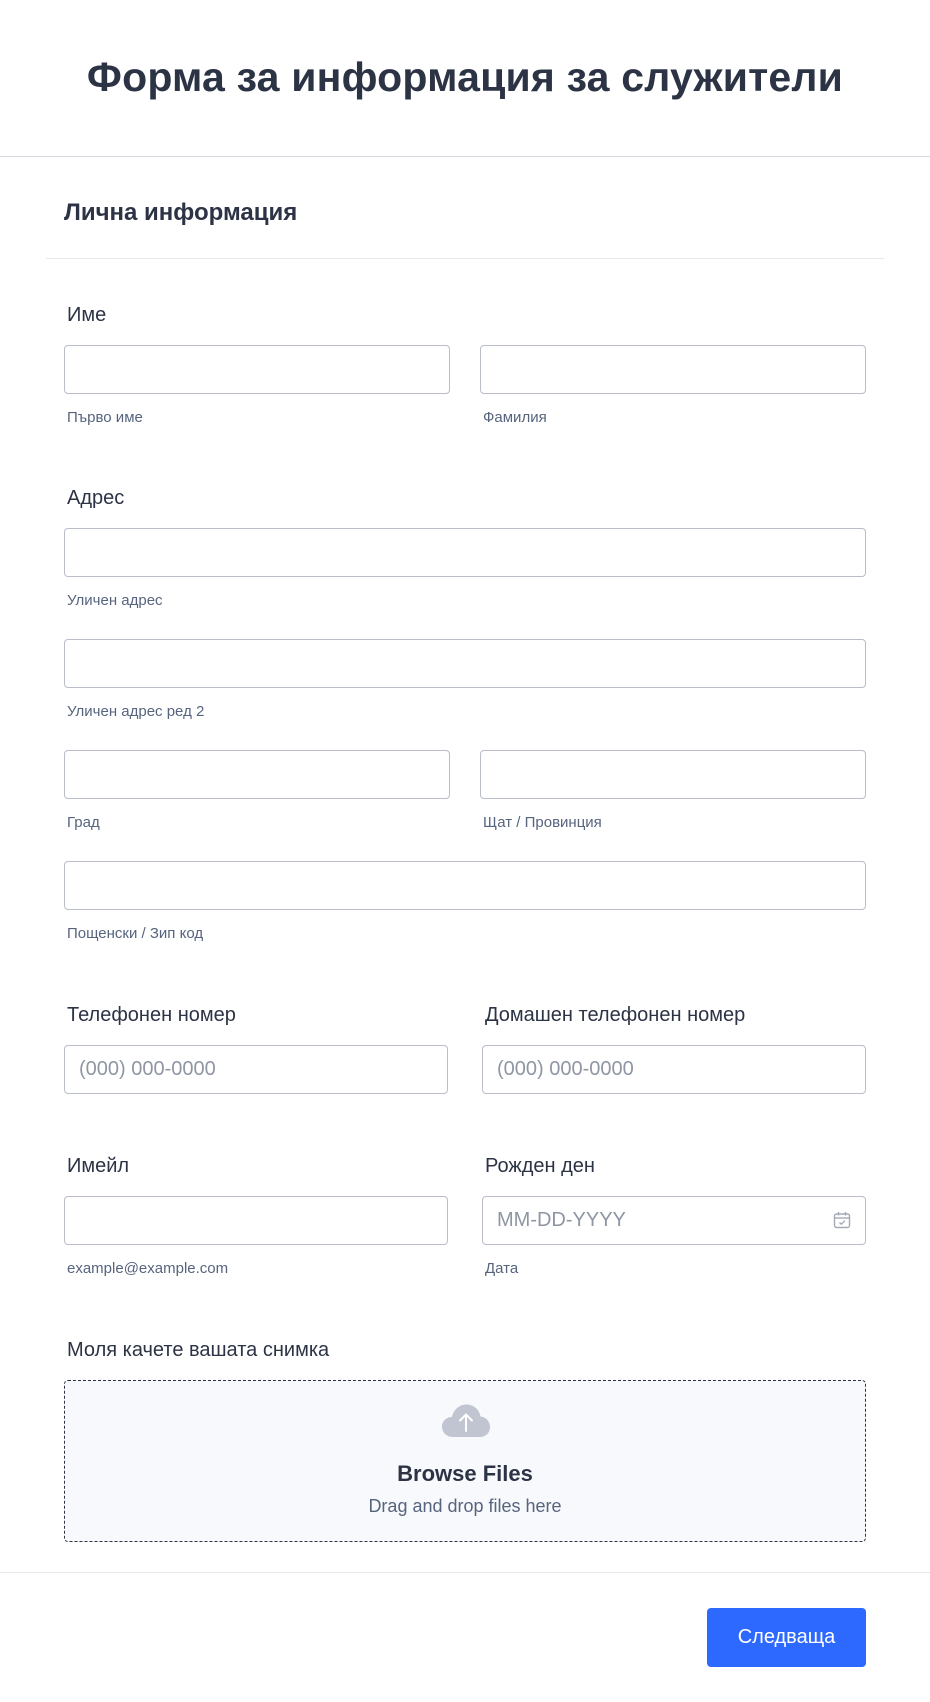 The width and height of the screenshot is (930, 1702). I want to click on birthday-label: Рожден ден, so click(540, 1166).